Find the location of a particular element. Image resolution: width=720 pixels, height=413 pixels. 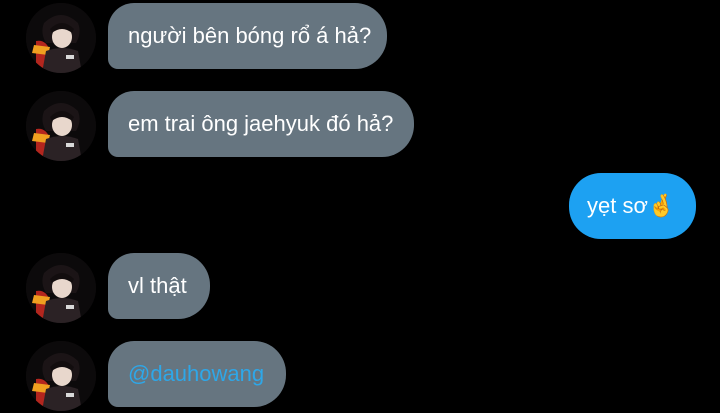

message-bubble-incoming: @dauhowang is located at coordinates (197, 374).